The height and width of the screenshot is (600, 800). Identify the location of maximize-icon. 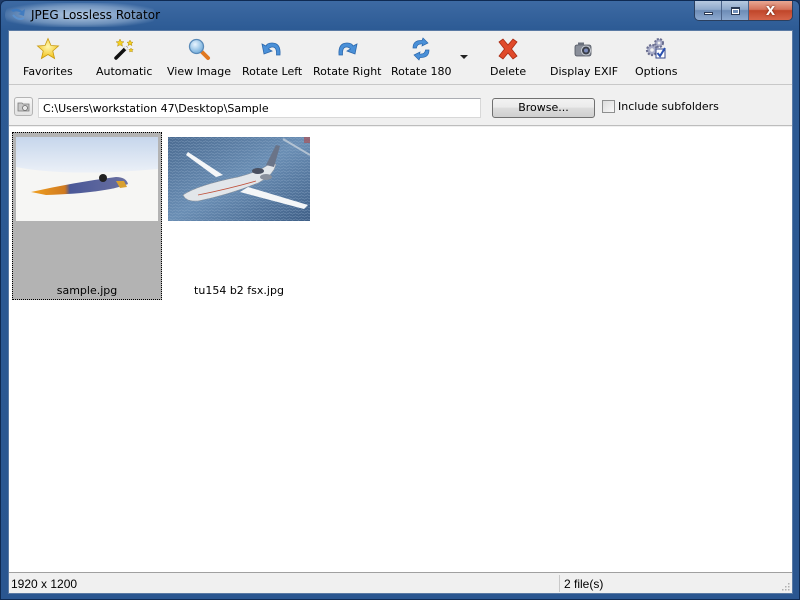
(735, 10).